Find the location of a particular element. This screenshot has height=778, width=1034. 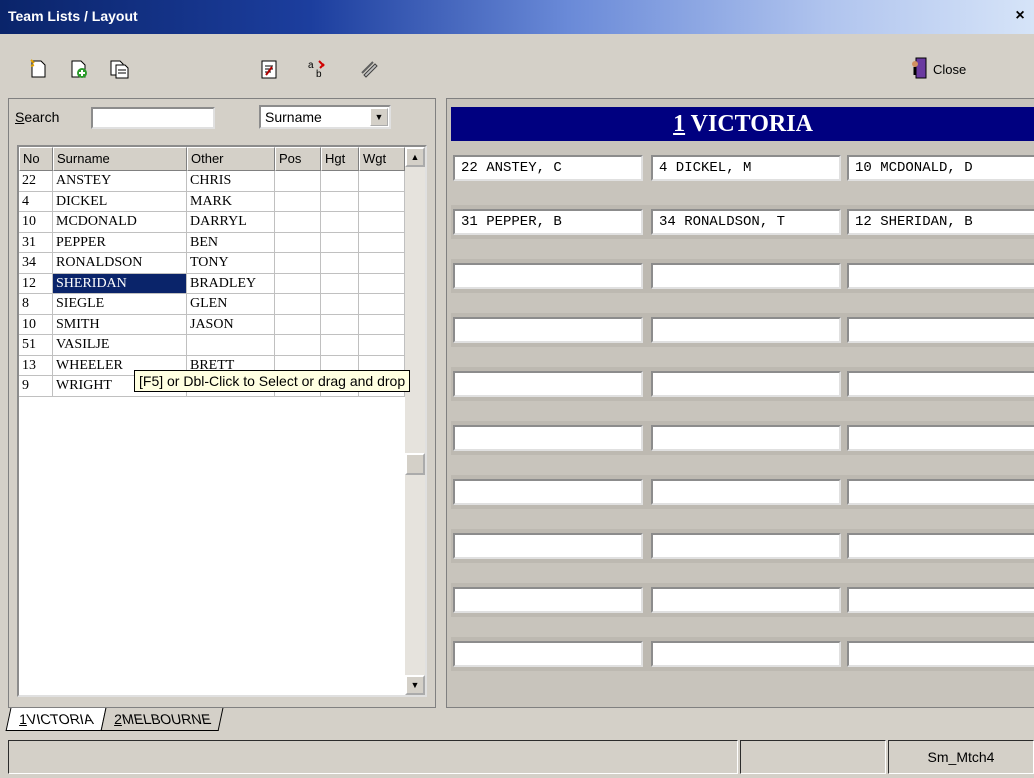

table-cell: DARRYL is located at coordinates (231, 222).